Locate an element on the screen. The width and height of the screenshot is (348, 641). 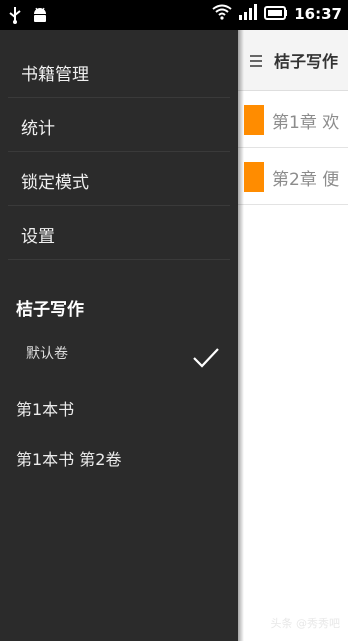
drawer-shadow is located at coordinates (241, 335).